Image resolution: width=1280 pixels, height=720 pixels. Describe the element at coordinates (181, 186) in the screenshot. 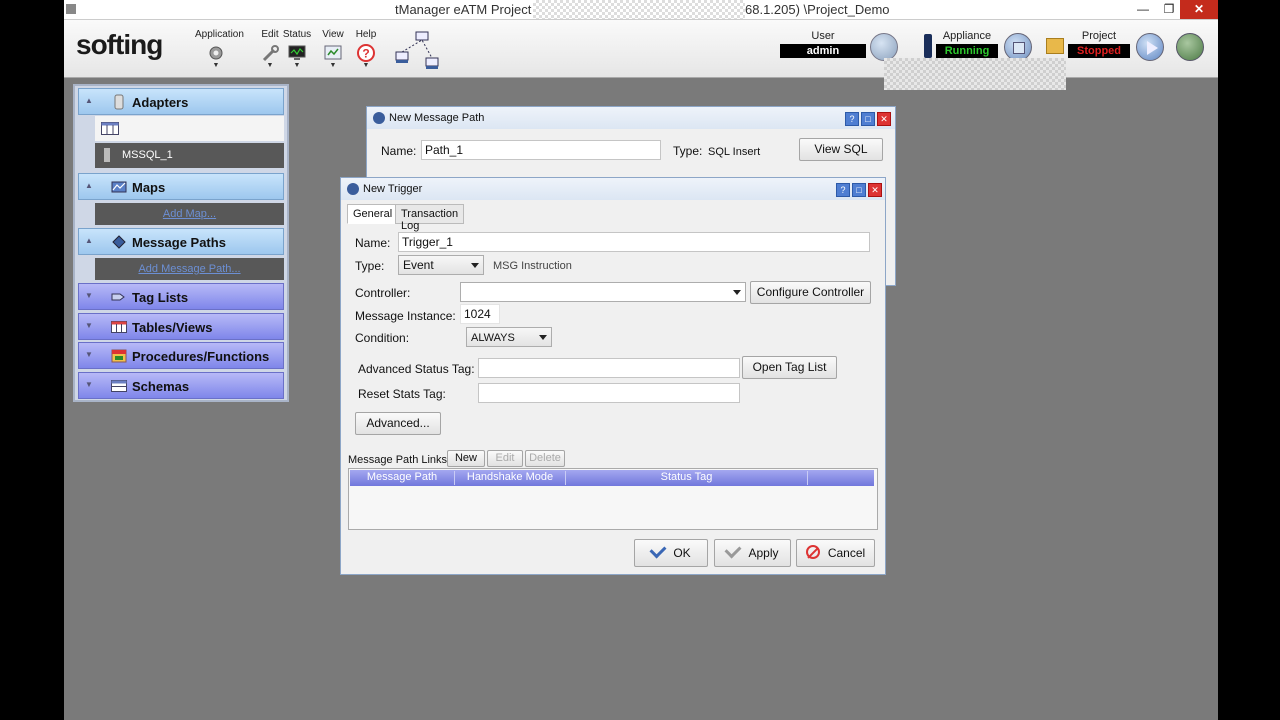

I see `sidebar-item-maps: ▲ Maps` at that location.